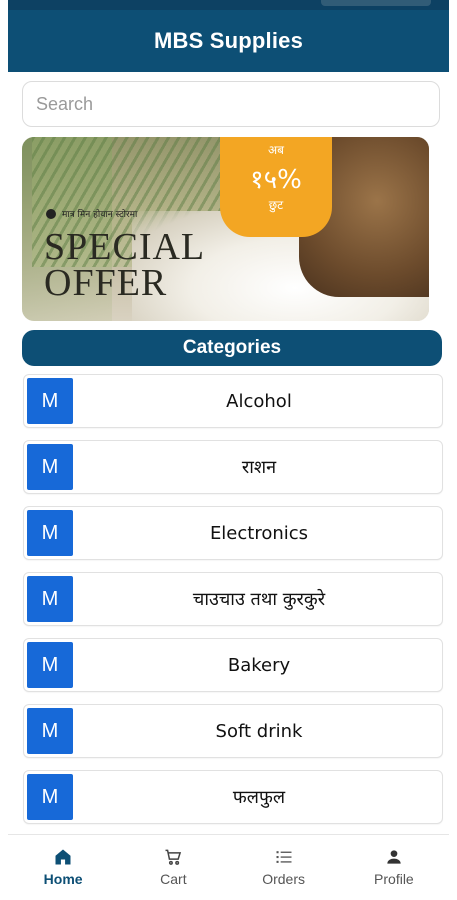 This screenshot has height=900, width=457. I want to click on nav-profile: Profile, so click(394, 861).